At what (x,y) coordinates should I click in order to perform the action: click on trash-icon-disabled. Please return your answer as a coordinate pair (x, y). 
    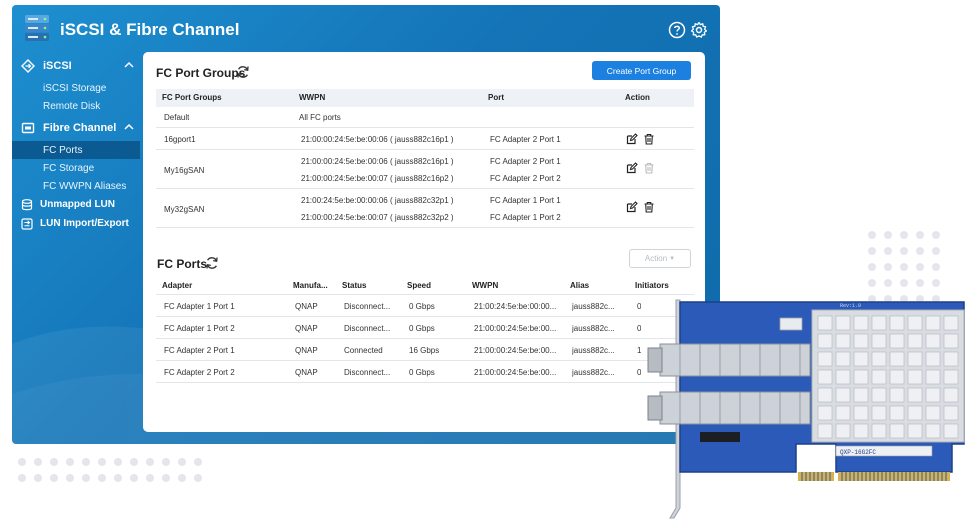
    Looking at the image, I should click on (649, 168).